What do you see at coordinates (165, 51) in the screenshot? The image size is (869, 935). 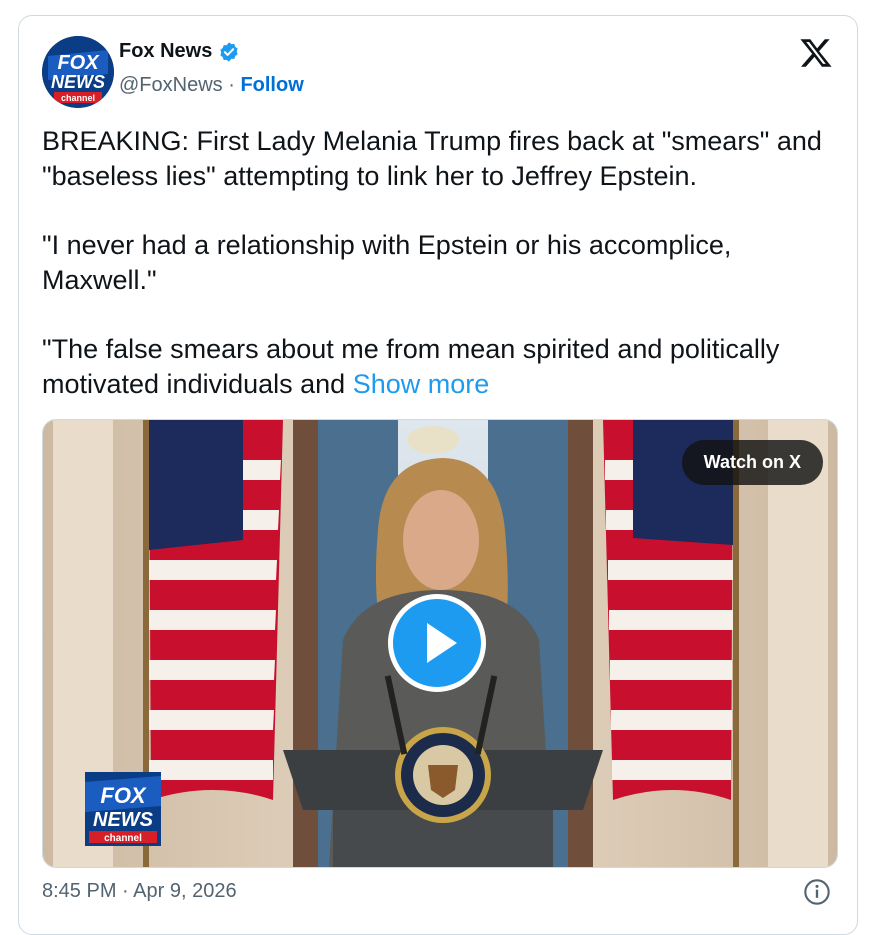 I see `author-name: Fox News` at bounding box center [165, 51].